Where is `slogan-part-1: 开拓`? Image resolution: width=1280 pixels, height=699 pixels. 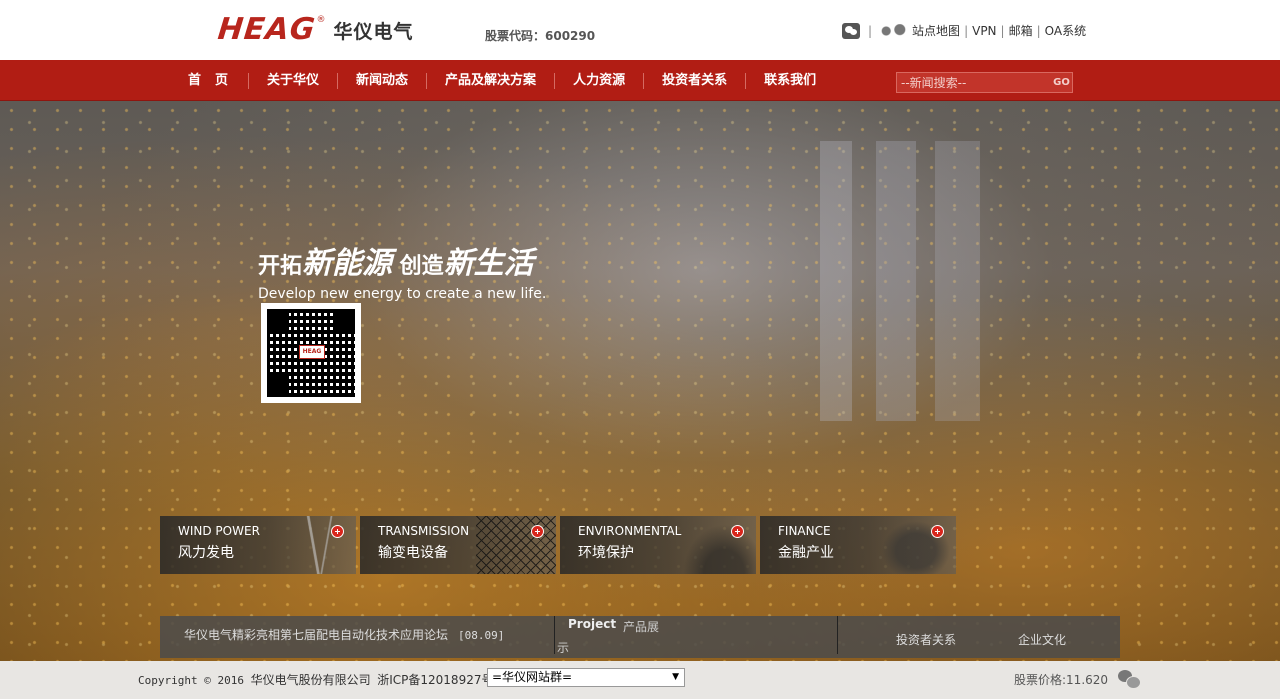
slogan-part-1: 开拓 is located at coordinates (280, 266).